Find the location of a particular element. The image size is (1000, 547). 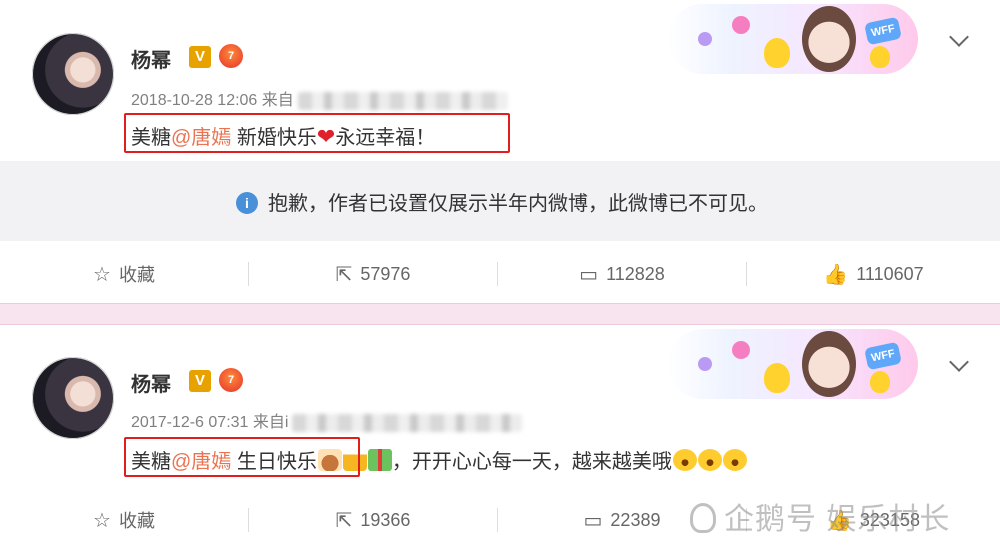

post-meta: 2018-10-28 12:06 来自 is located at coordinates (319, 98).